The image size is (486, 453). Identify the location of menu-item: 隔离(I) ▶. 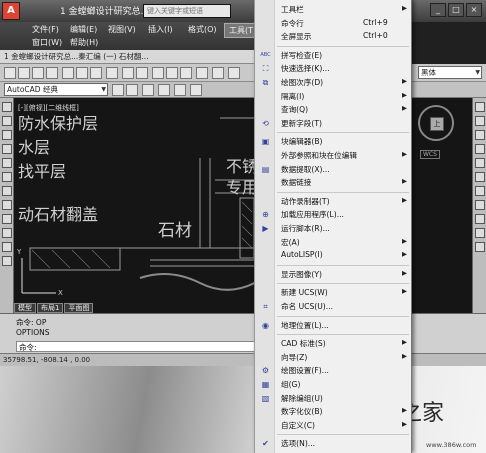
(334, 96).